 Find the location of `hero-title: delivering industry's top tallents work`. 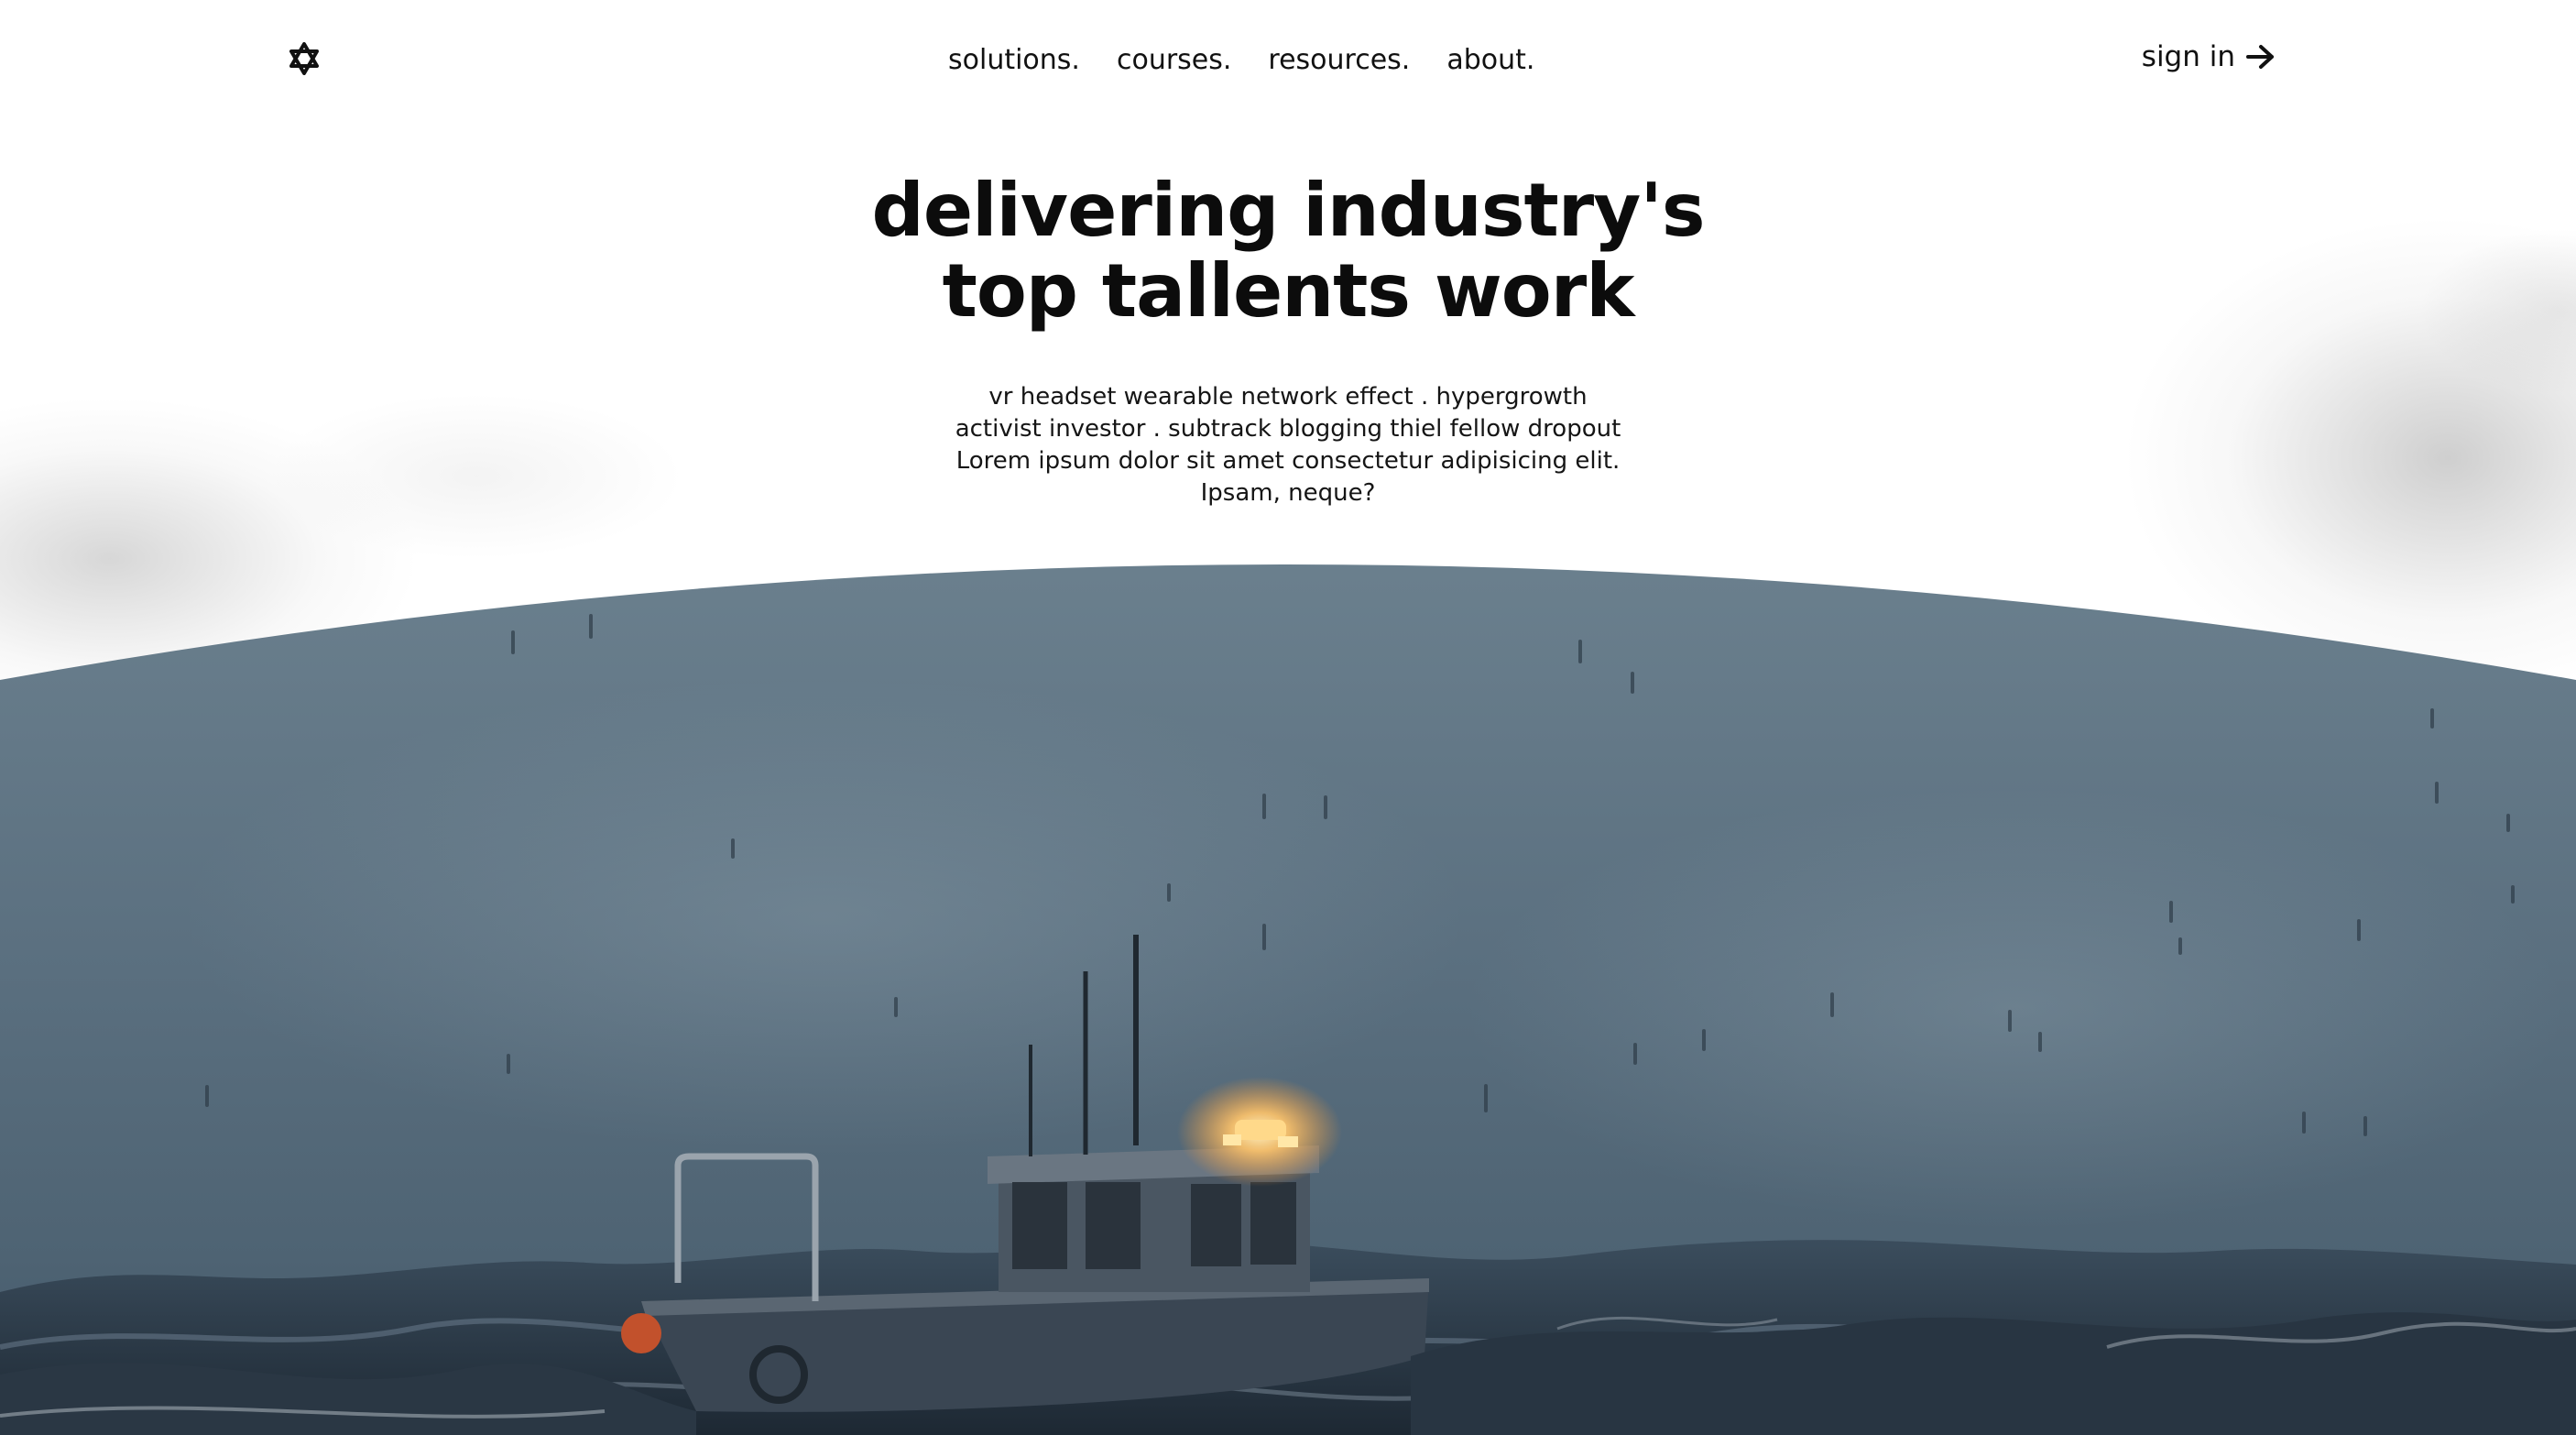

hero-title: delivering industry's top tallents work is located at coordinates (1288, 251).